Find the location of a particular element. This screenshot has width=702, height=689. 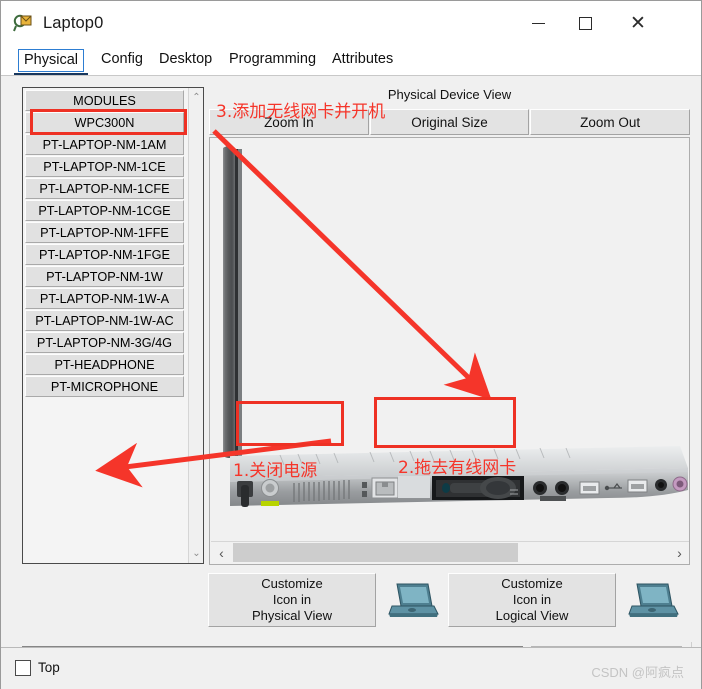

modules-header: MODULES is located at coordinates (104, 100).